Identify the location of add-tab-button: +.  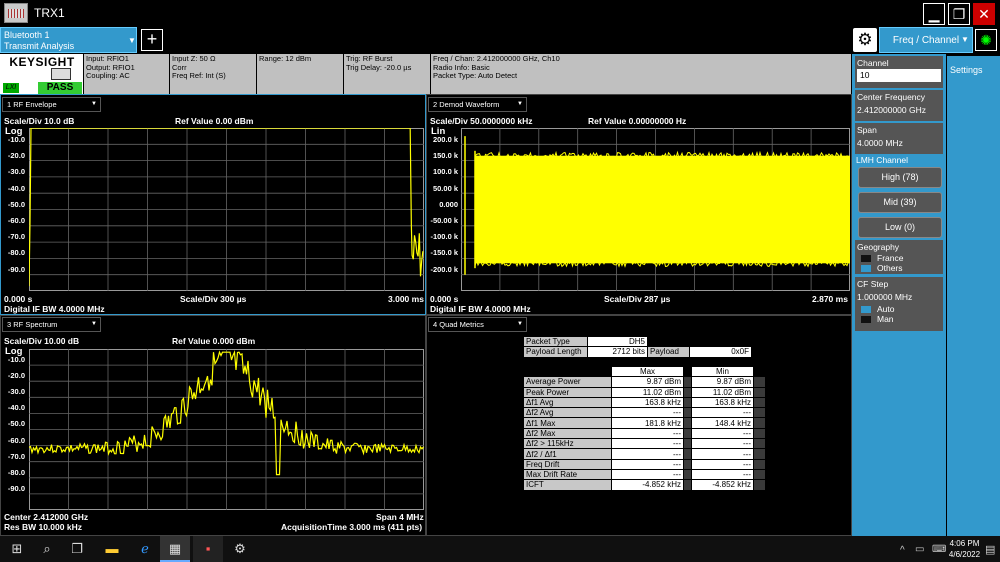
(152, 40).